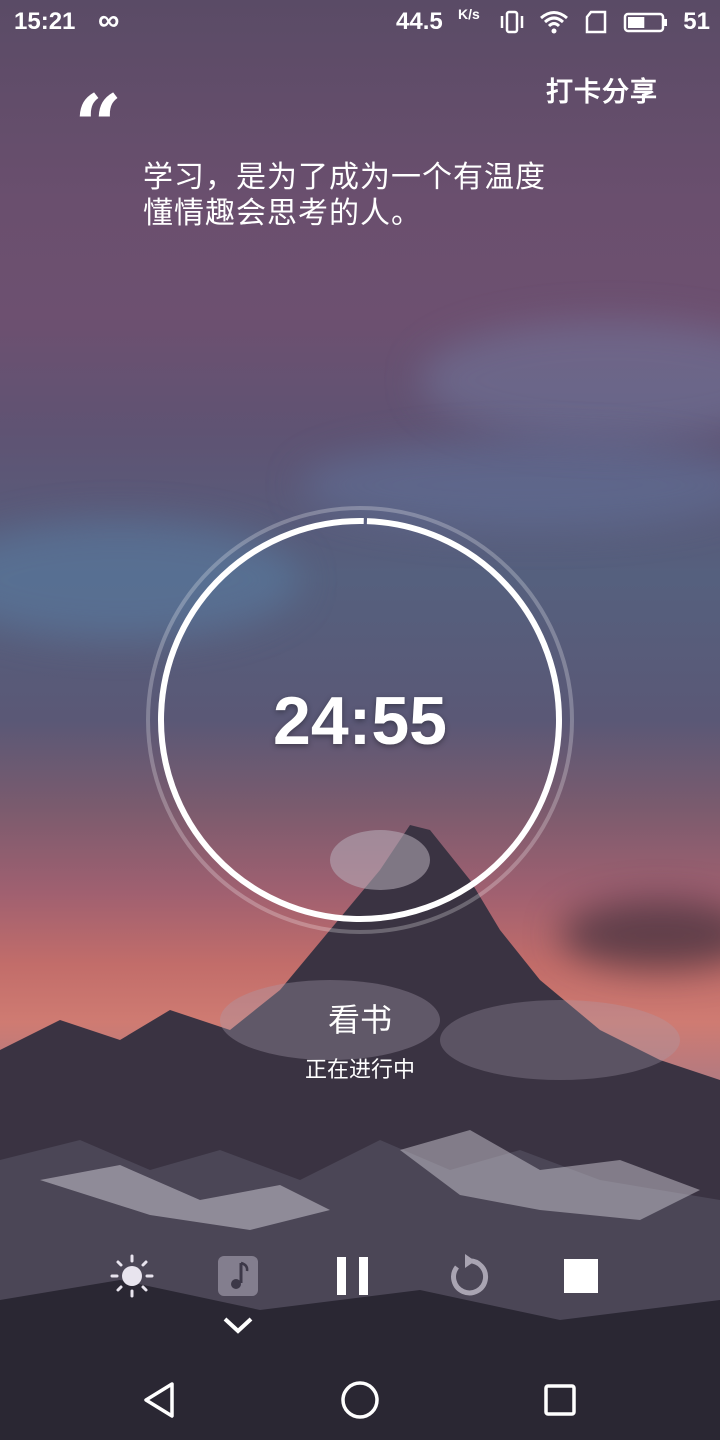  What do you see at coordinates (109, 20) in the screenshot?
I see `infinity-icon: ∞` at bounding box center [109, 20].